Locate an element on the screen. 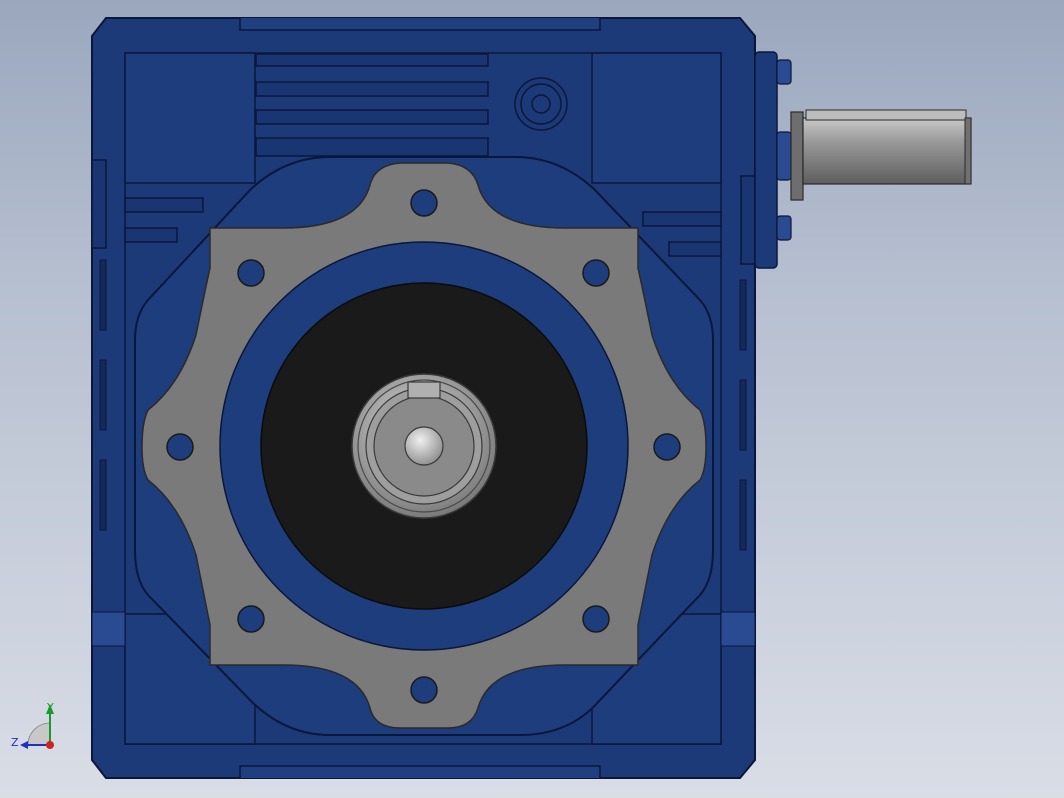 This screenshot has width=1064, height=798. input-shaft is located at coordinates (887, 151).